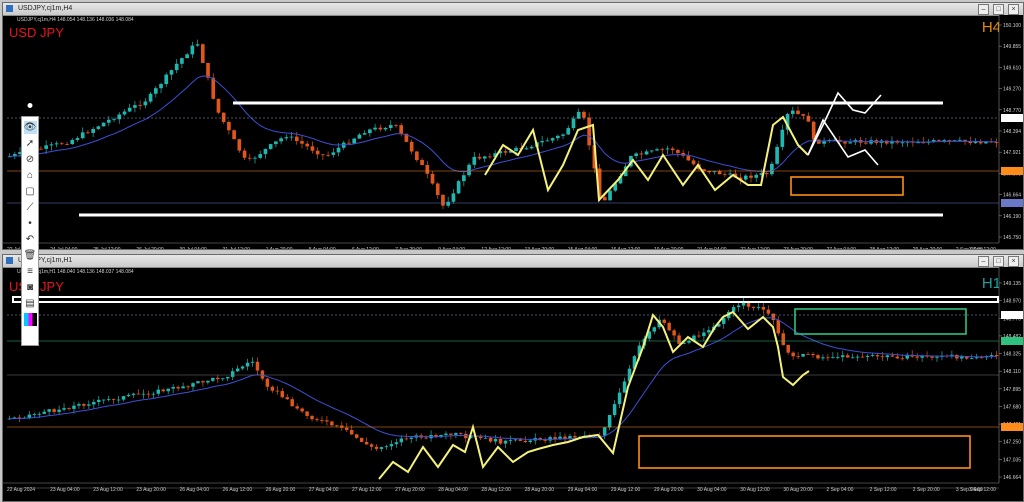 The height and width of the screenshot is (502, 1024). What do you see at coordinates (1012, 443) in the screenshot?
I see `y-tick-label: 147.250` at bounding box center [1012, 443].